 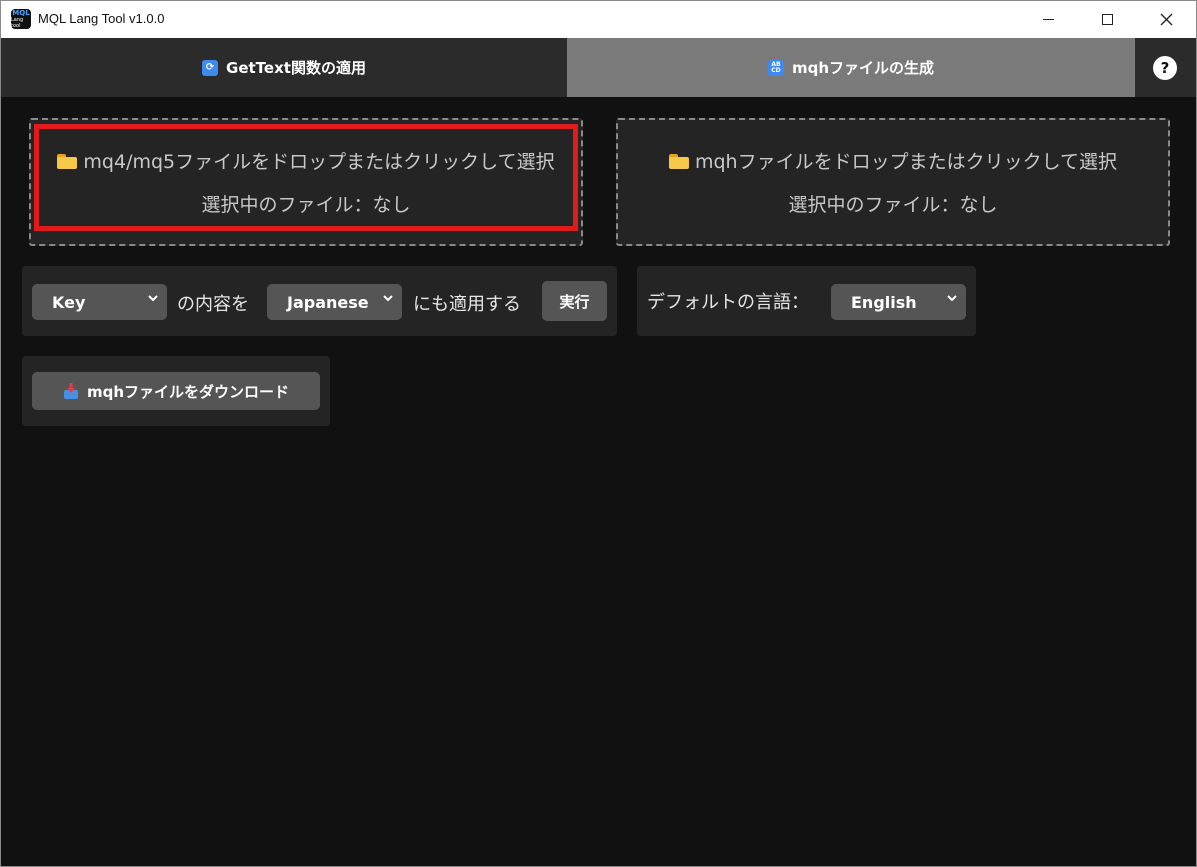 I want to click on app-logo-line2: Lang tool, so click(x=17, y=22).